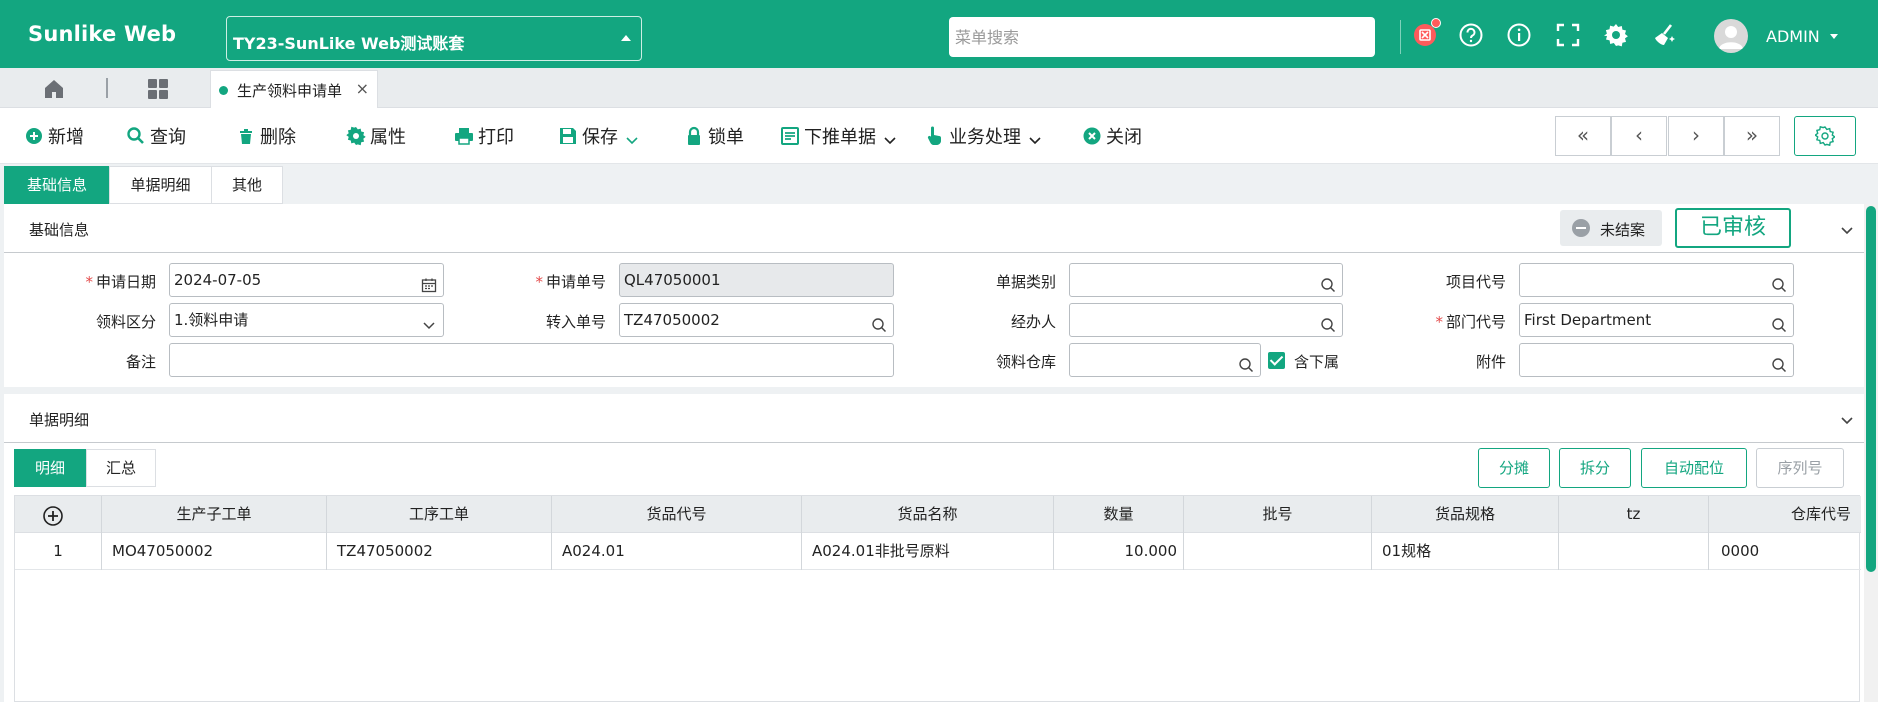 The height and width of the screenshot is (702, 1878). Describe the element at coordinates (1092, 136) in the screenshot. I see `close-circle-icon` at that location.